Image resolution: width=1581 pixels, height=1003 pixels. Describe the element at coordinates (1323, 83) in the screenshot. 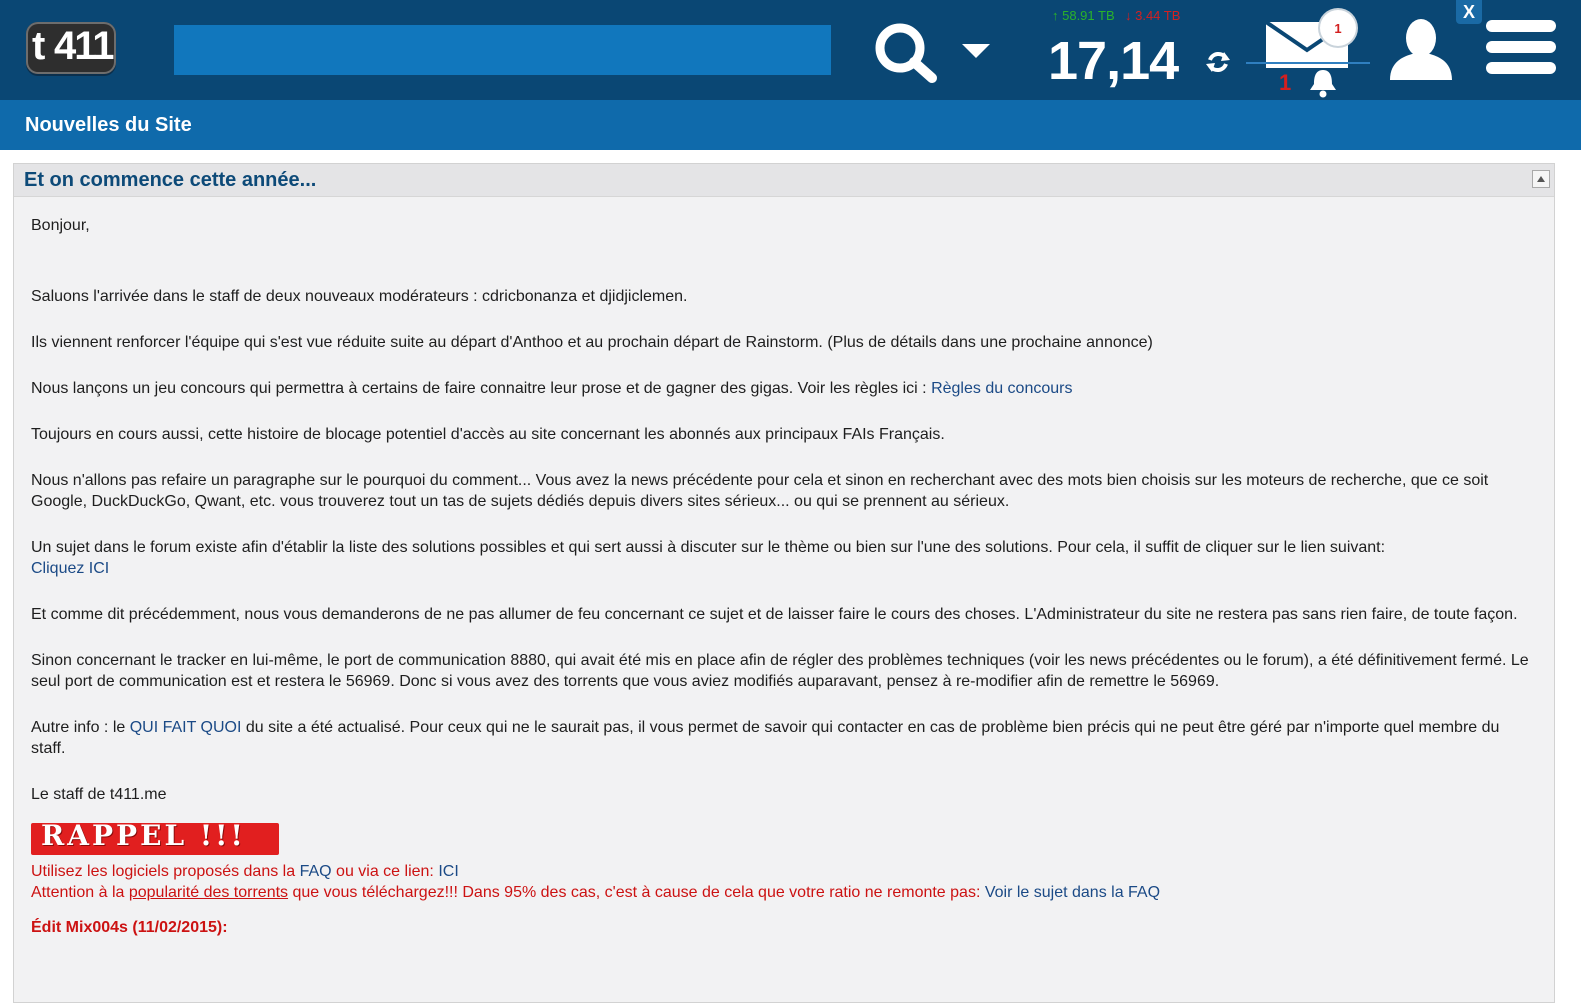

I see `bell-icon` at that location.